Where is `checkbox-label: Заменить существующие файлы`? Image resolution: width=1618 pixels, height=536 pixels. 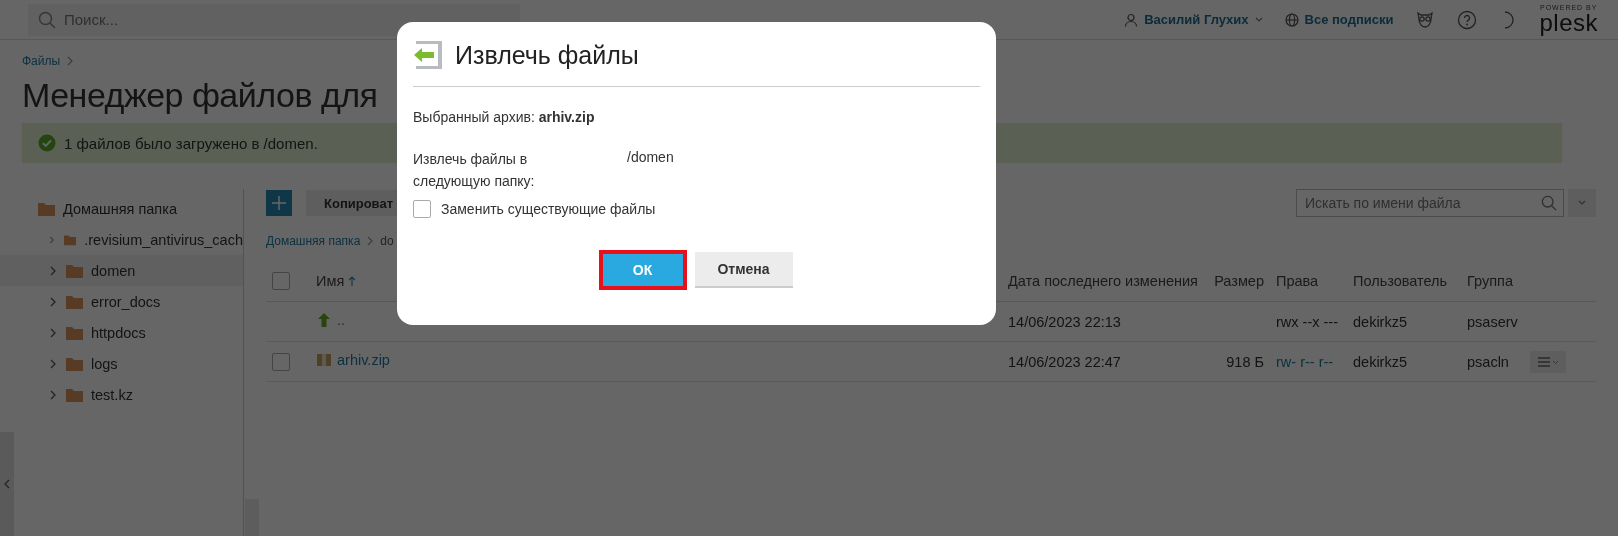
checkbox-label: Заменить существующие файлы is located at coordinates (548, 209).